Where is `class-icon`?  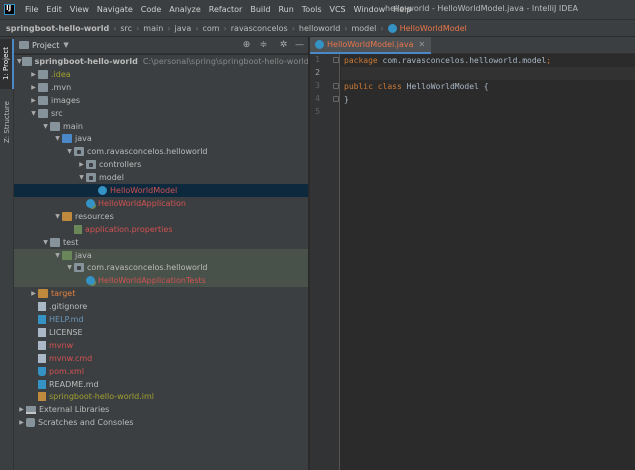
class-icon is located at coordinates (102, 190).